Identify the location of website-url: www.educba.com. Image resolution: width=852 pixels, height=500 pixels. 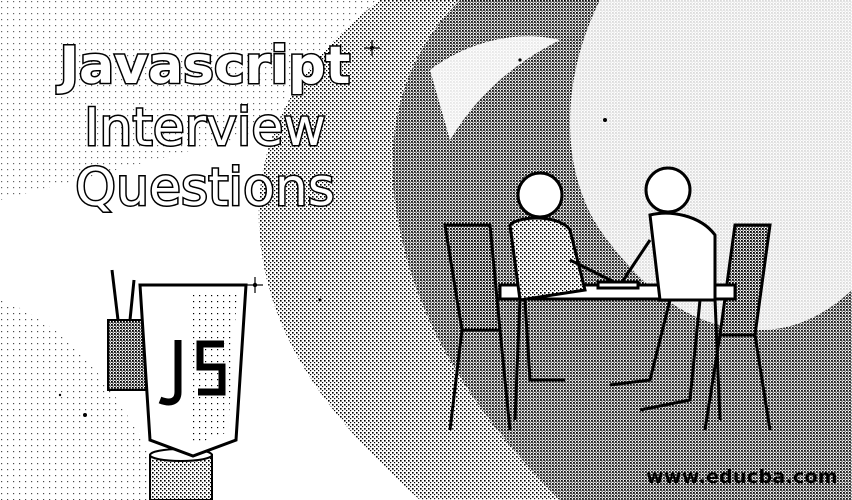
(742, 477).